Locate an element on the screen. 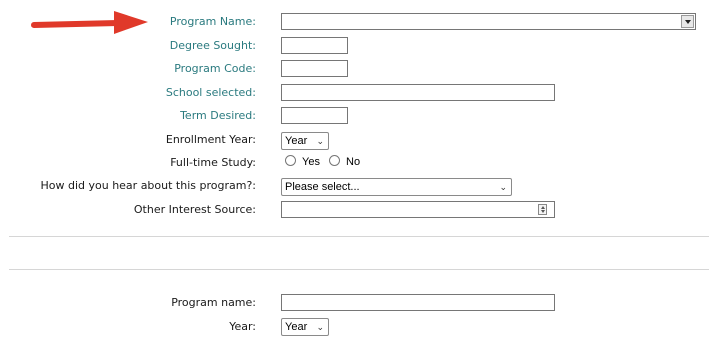 The image size is (711, 344). term-desired-label: Term Desired: is located at coordinates (218, 115).